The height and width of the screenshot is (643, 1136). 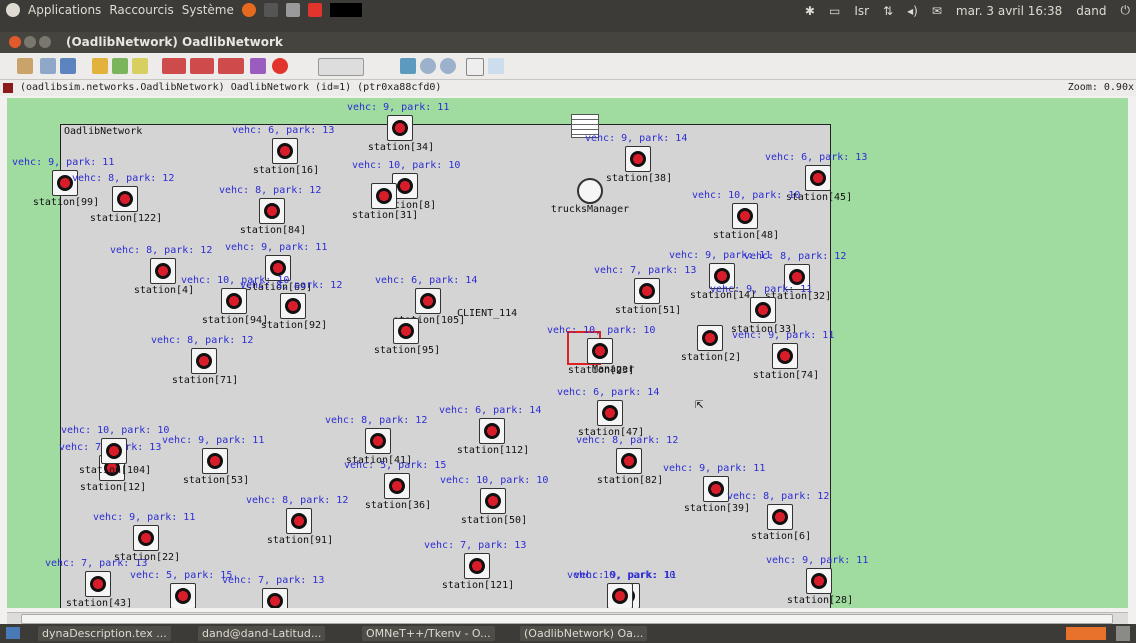 I want to click on window-icon, so click(x=68, y=66).